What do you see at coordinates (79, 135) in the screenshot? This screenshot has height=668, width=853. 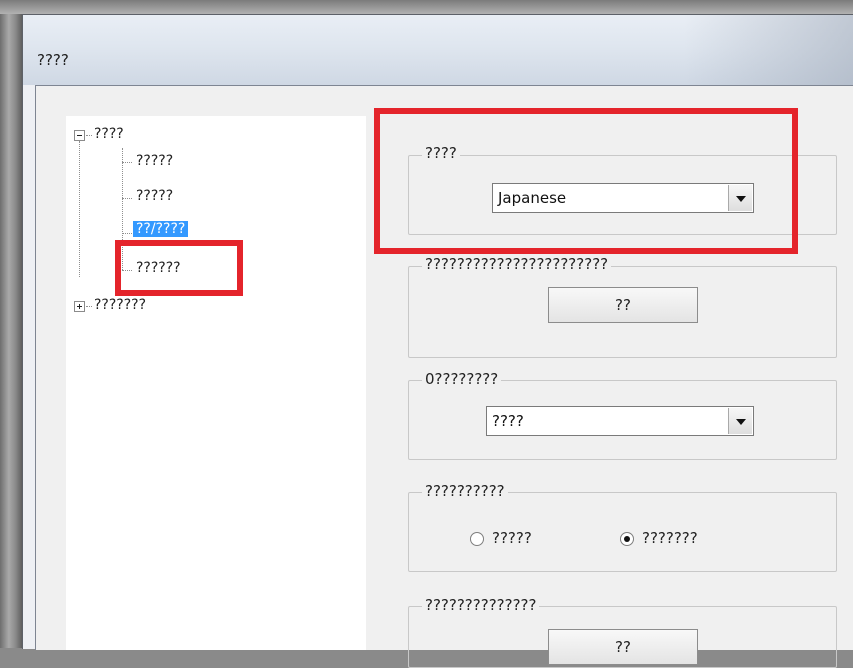 I see `collapse-icon` at bounding box center [79, 135].